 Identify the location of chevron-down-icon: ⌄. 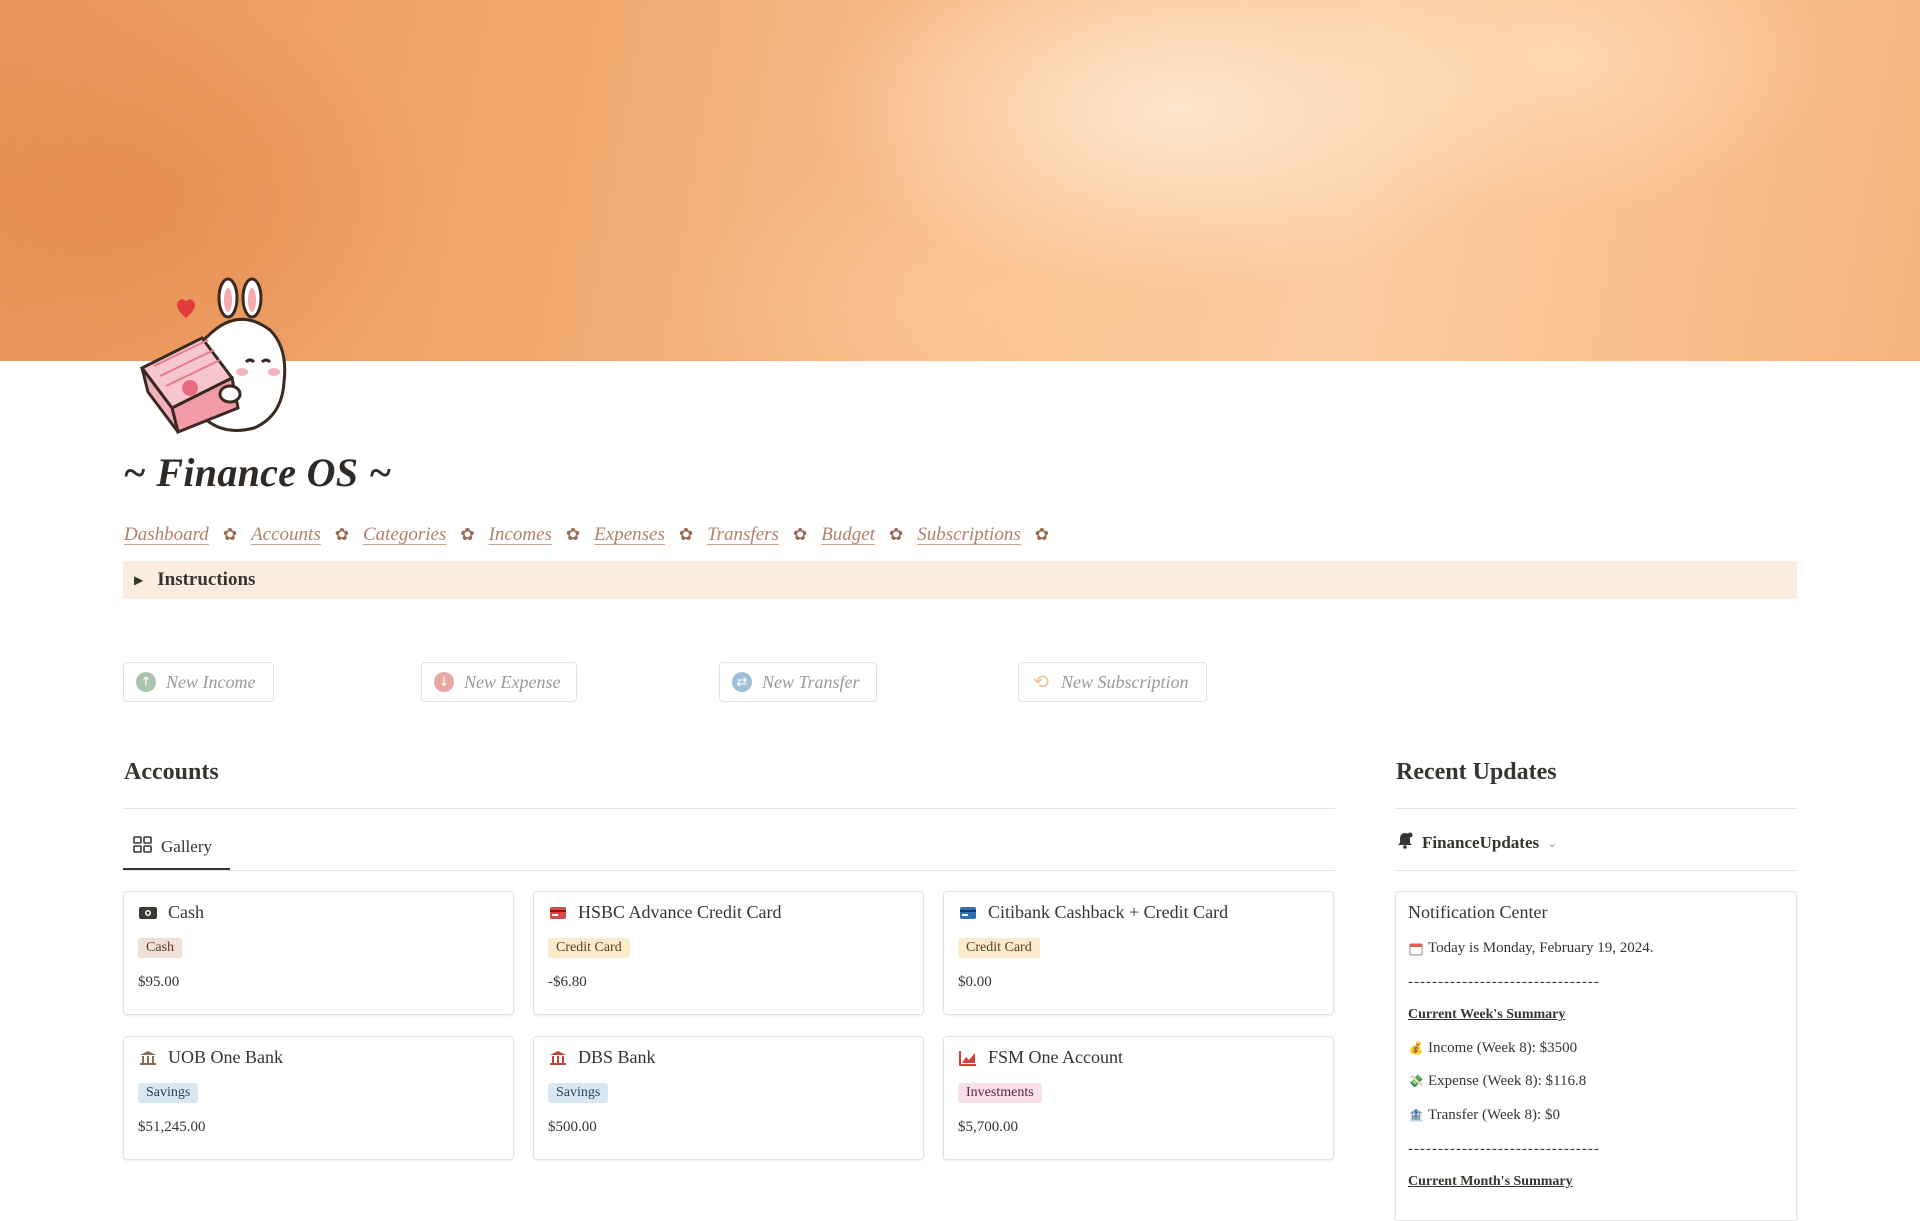
(1552, 842).